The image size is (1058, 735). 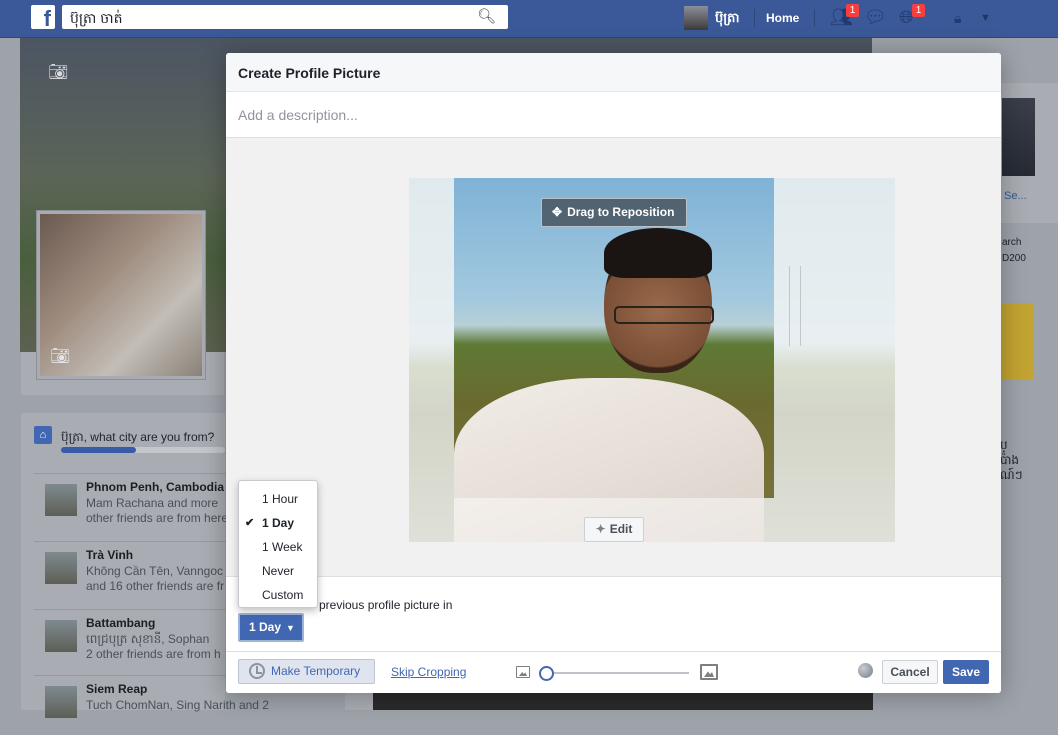 I want to click on privacy-lock-icon: 🔒︎, so click(x=957, y=18).